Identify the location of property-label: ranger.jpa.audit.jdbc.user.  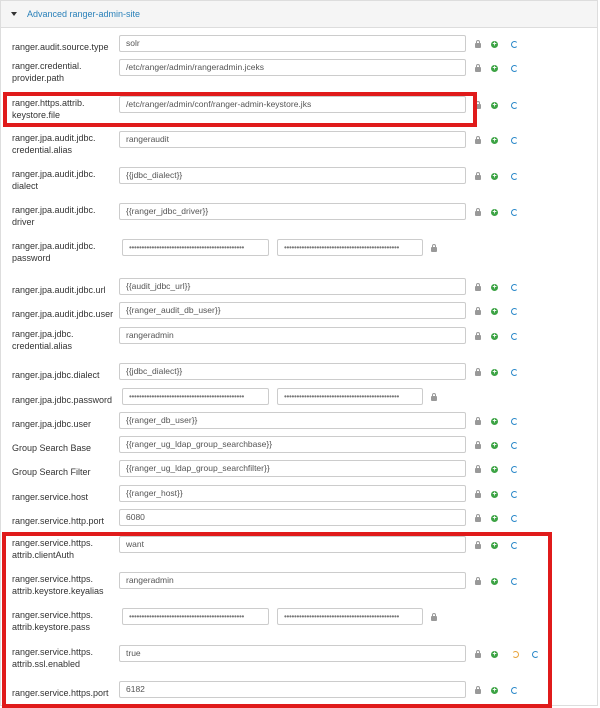
(63, 314).